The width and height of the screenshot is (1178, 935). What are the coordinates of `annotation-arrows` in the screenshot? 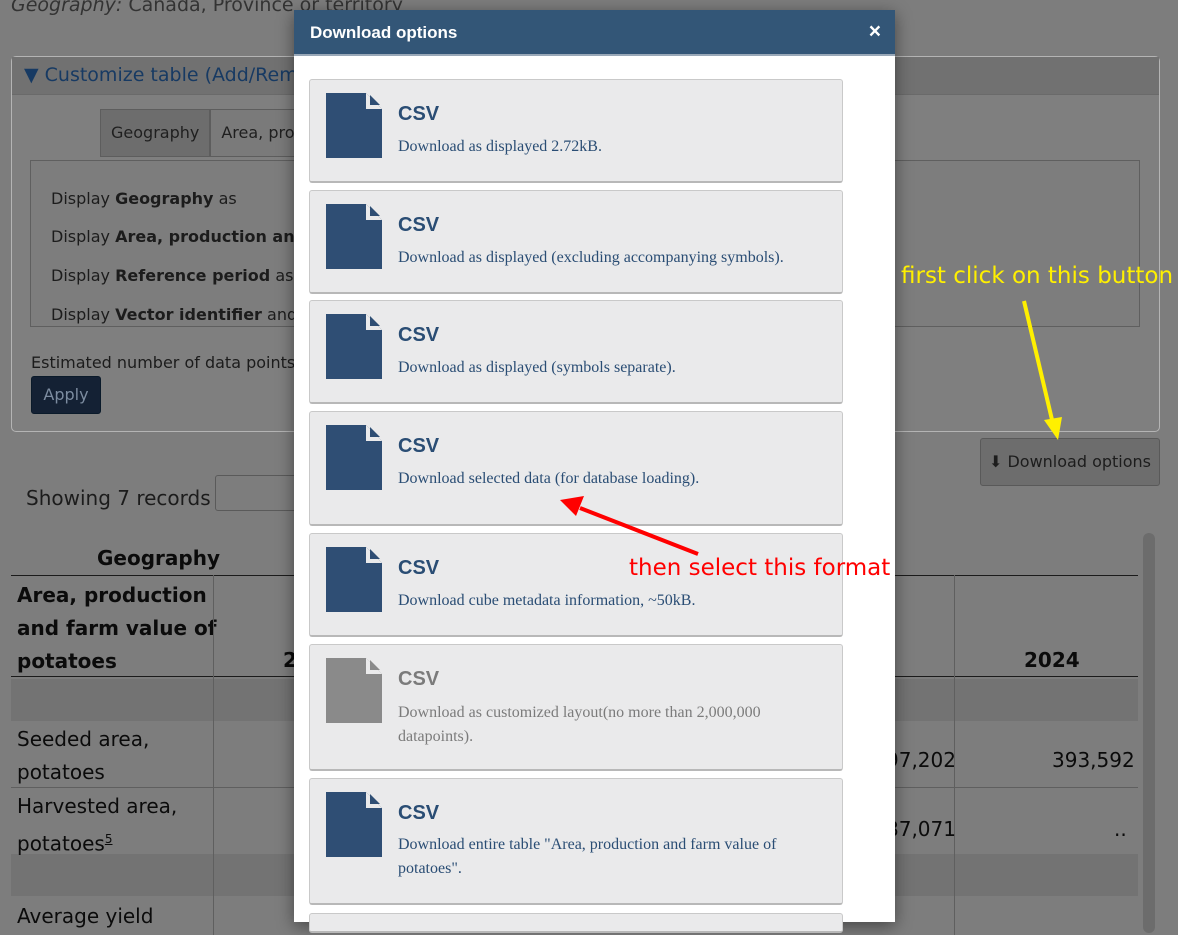 It's located at (811, 428).